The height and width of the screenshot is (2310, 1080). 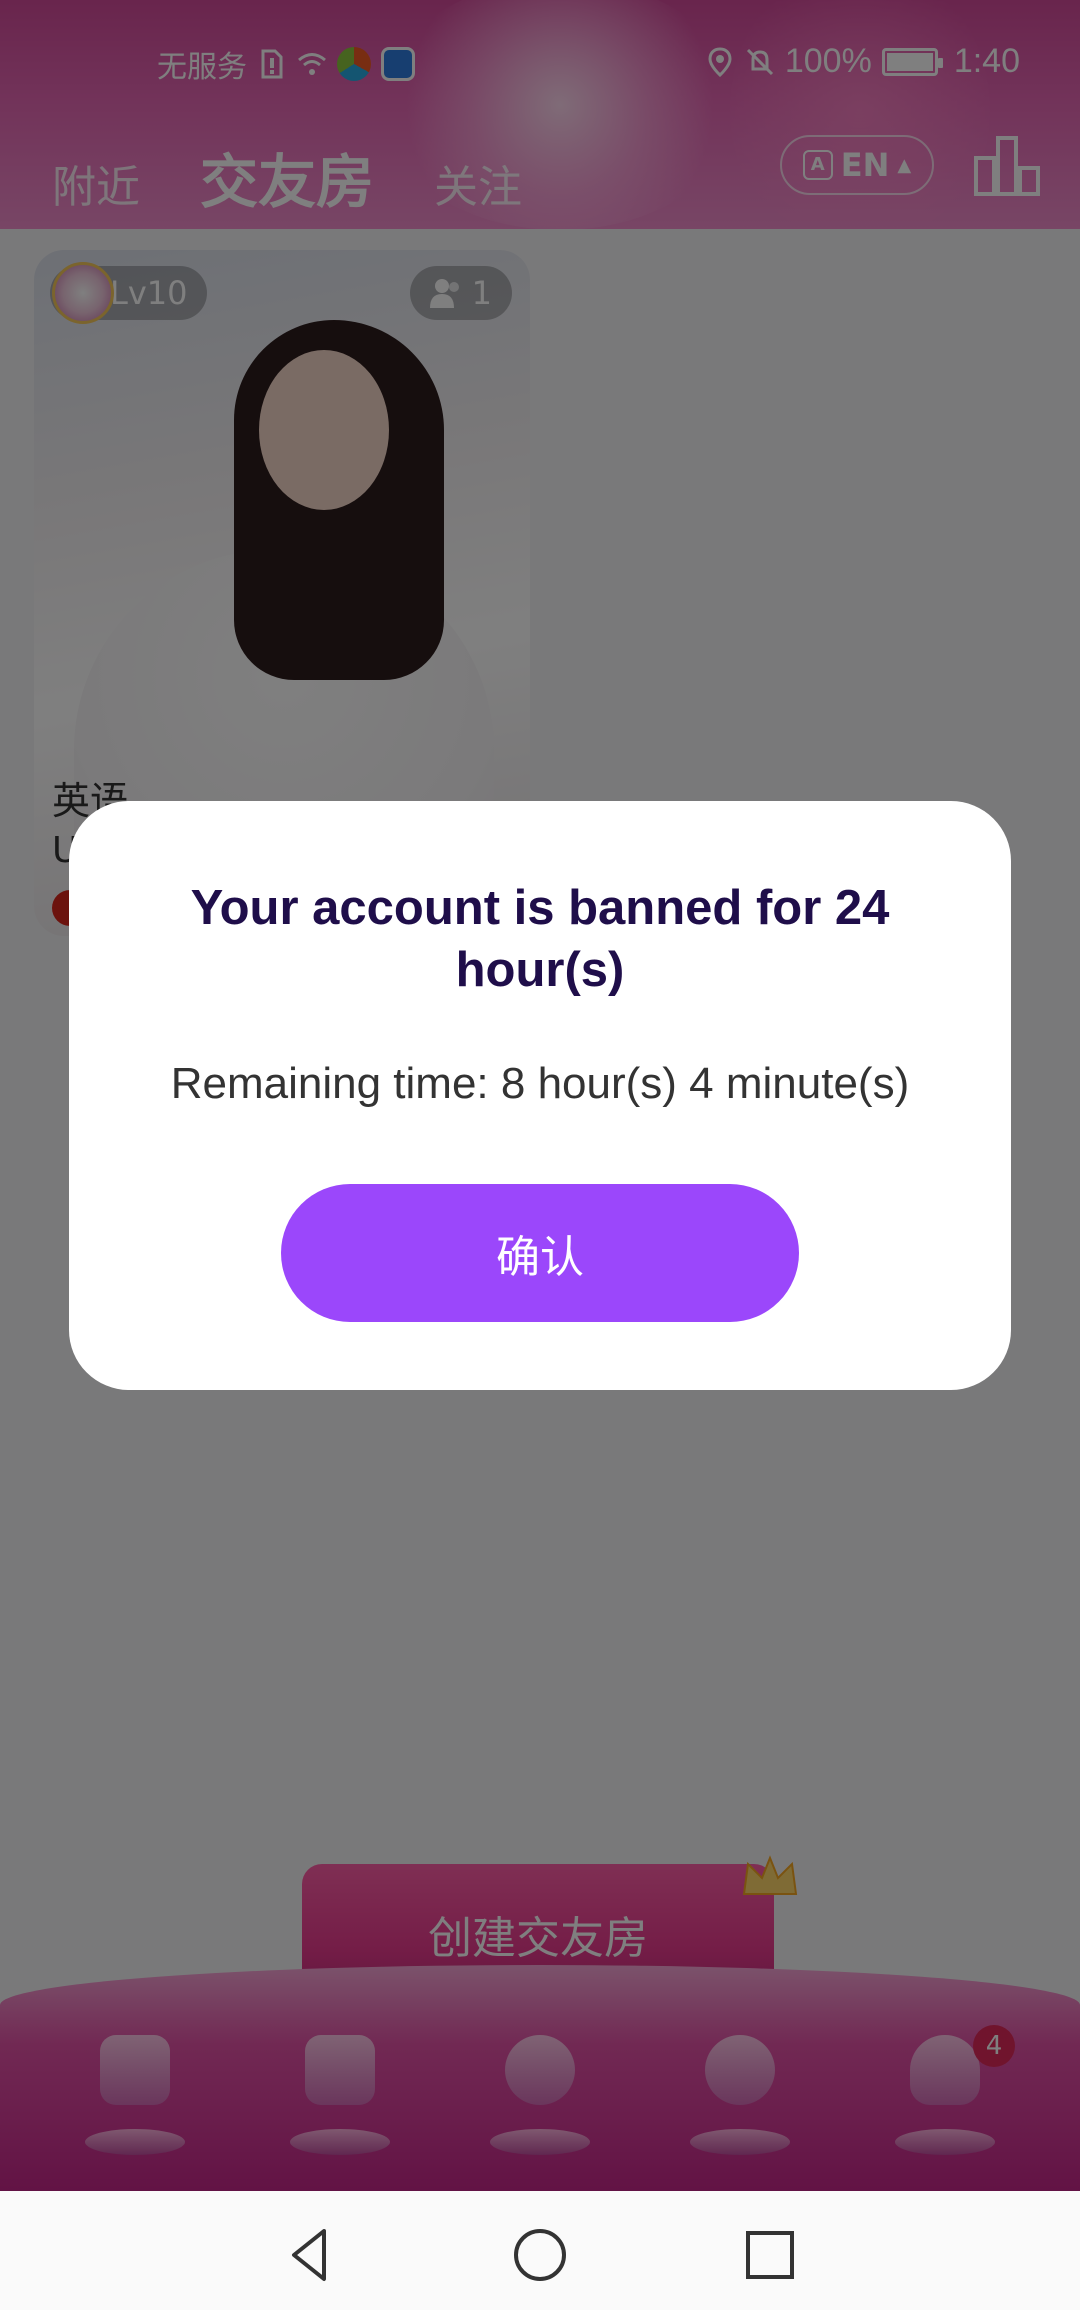 What do you see at coordinates (310, 2255) in the screenshot?
I see `back-icon` at bounding box center [310, 2255].